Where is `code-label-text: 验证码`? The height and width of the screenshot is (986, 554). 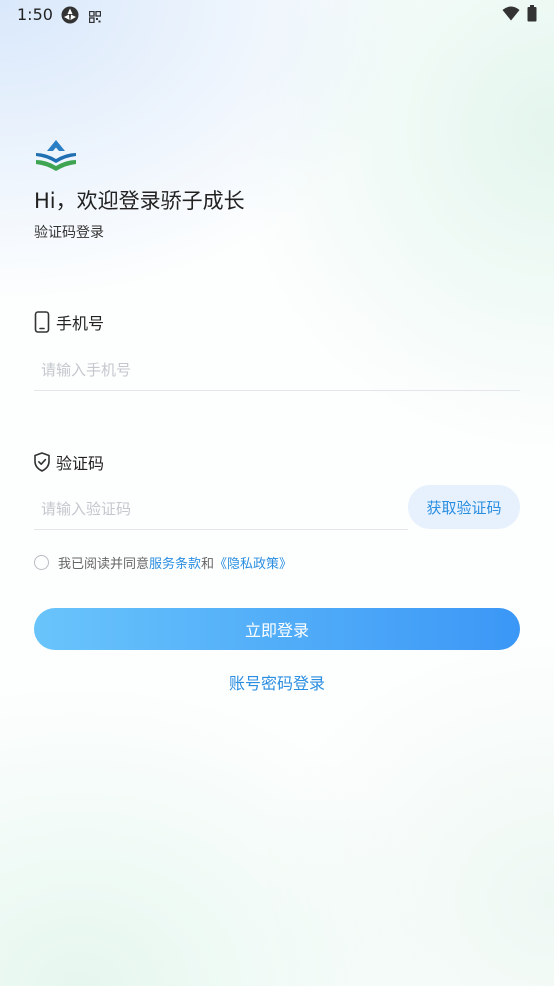 code-label-text: 验证码 is located at coordinates (80, 463).